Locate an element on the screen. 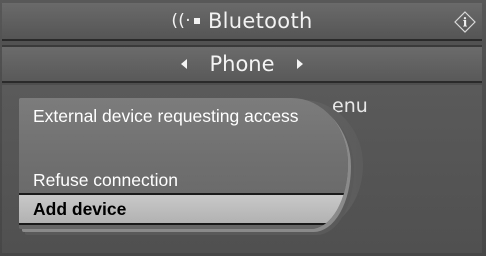  dialog-title: External device requesting access is located at coordinates (166, 116).